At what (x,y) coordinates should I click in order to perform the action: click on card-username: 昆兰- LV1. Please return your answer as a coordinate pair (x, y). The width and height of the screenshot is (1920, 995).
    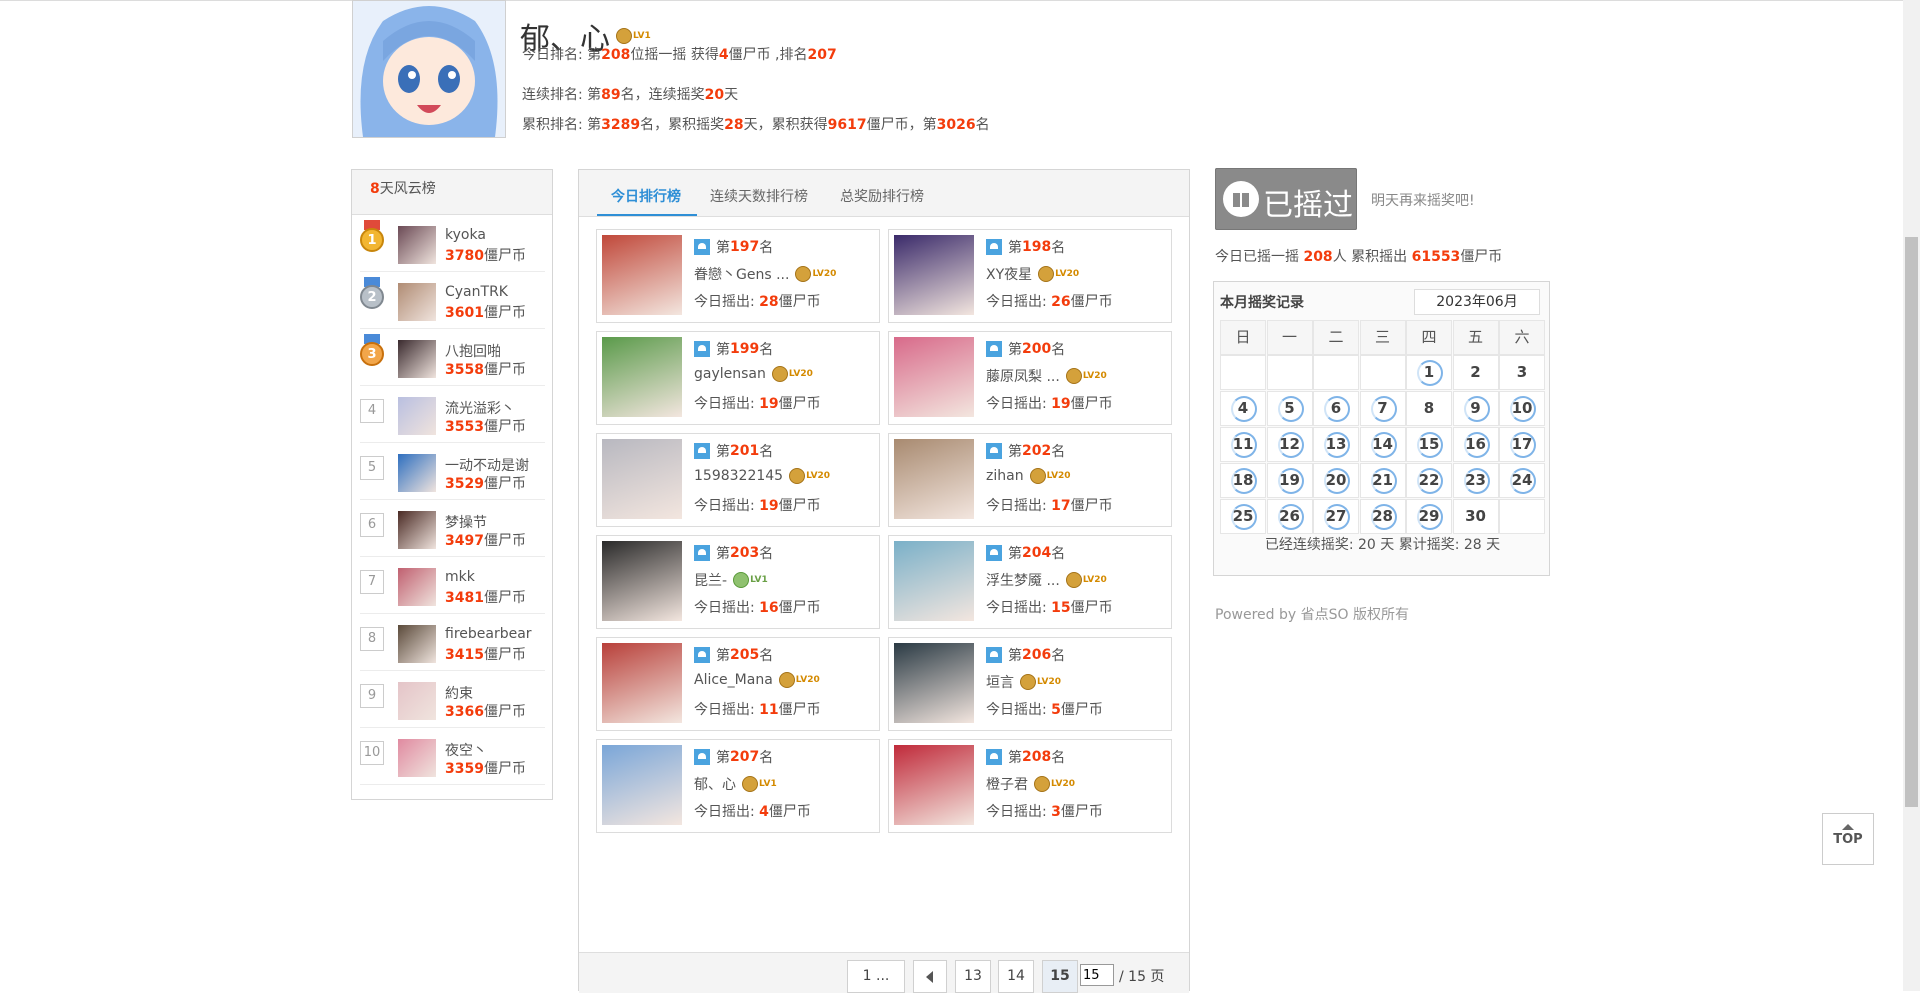
    Looking at the image, I should click on (731, 580).